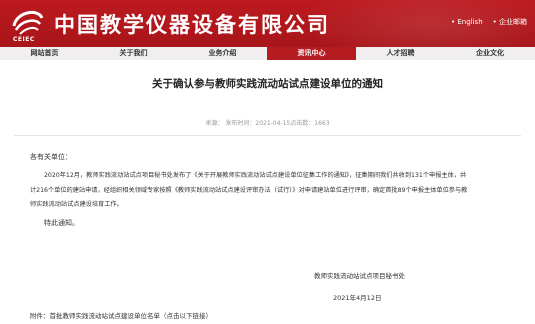 The height and width of the screenshot is (324, 535). I want to click on site-header: CEIEC 中国教学仪器设备有限公司 • English • 企业邮箱, so click(267, 23).